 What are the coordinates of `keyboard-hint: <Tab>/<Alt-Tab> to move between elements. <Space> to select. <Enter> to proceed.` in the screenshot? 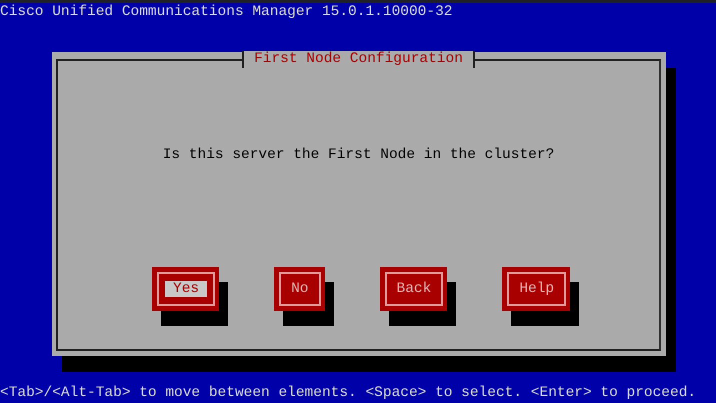 It's located at (349, 393).